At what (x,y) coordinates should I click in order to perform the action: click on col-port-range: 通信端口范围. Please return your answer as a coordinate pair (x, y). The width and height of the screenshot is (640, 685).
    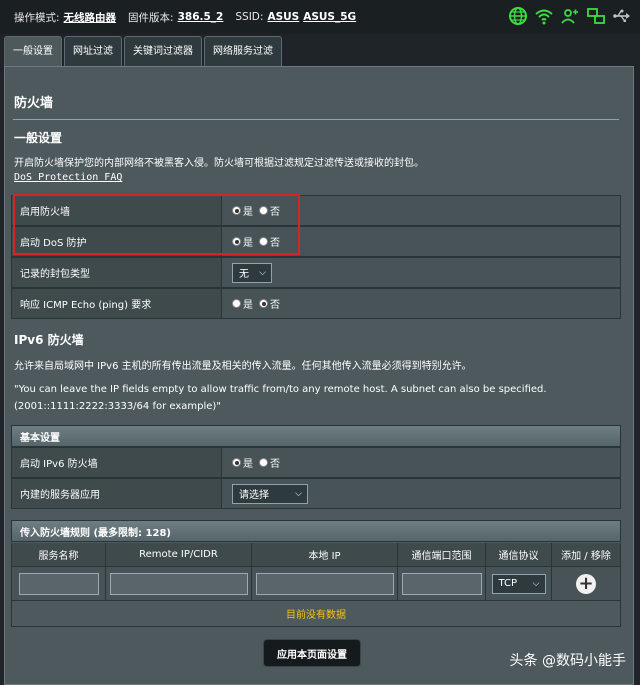
    Looking at the image, I should click on (442, 554).